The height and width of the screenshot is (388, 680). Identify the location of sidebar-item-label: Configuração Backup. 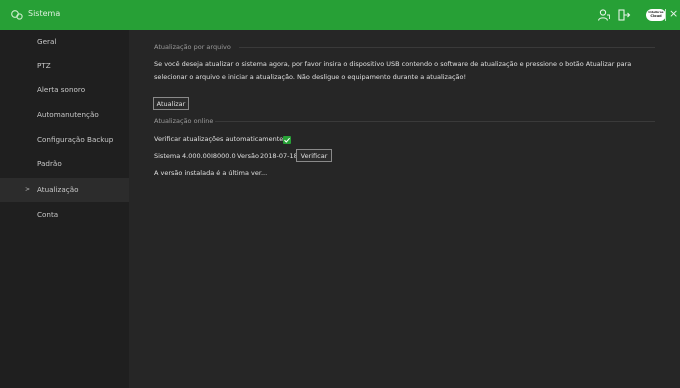
(75, 139).